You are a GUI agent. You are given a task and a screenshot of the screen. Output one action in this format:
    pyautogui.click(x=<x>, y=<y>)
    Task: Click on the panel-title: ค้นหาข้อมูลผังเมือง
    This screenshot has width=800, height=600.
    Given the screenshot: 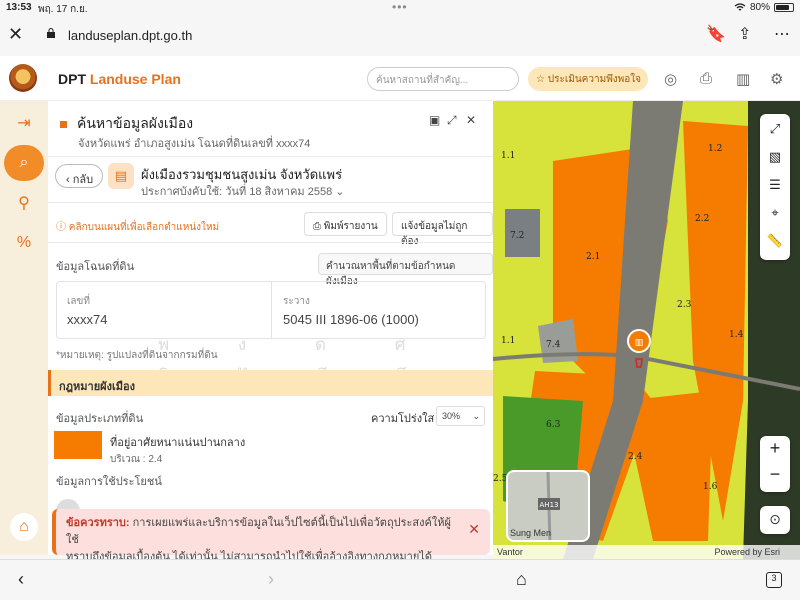 What is the action you would take?
    pyautogui.click(x=126, y=124)
    